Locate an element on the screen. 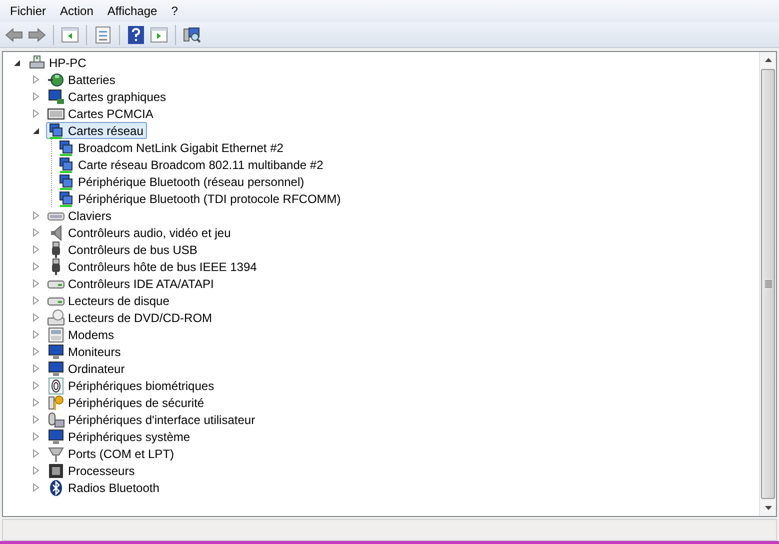  scrollbar-thumb is located at coordinates (768, 284).